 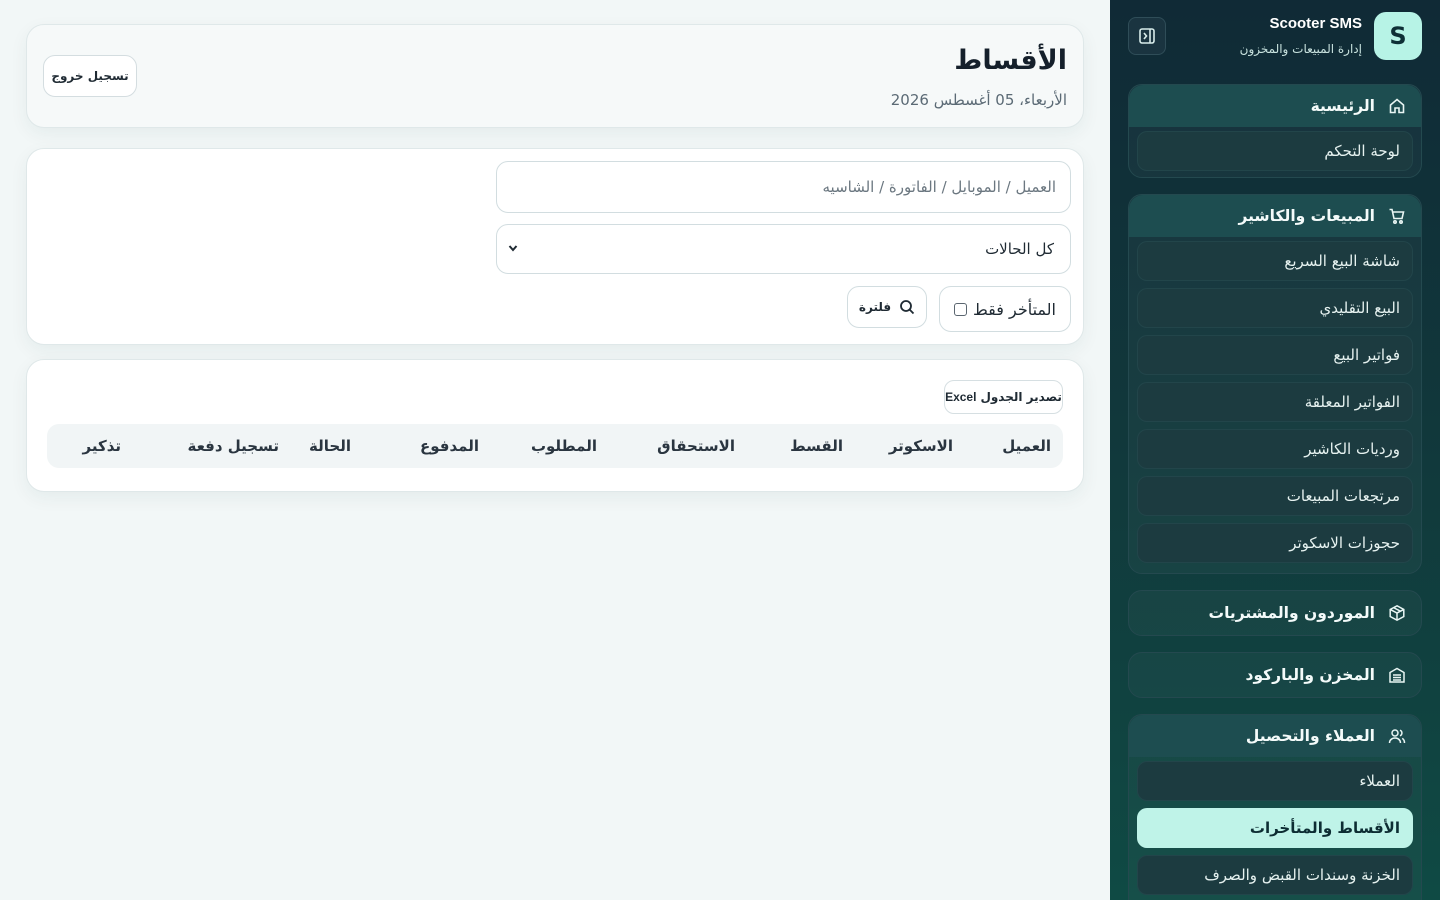 What do you see at coordinates (1275, 308) in the screenshot?
I see `nav-item-traditional-sale: البيع التقليدي` at bounding box center [1275, 308].